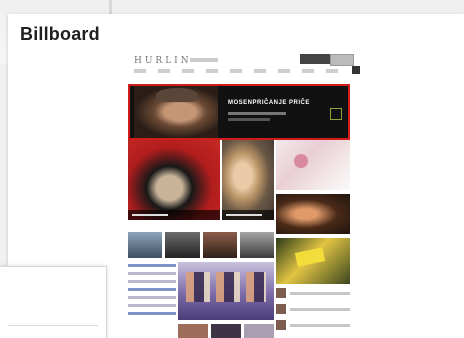 This screenshot has height=338, width=464. I want to click on feature-tile-red, so click(174, 180).